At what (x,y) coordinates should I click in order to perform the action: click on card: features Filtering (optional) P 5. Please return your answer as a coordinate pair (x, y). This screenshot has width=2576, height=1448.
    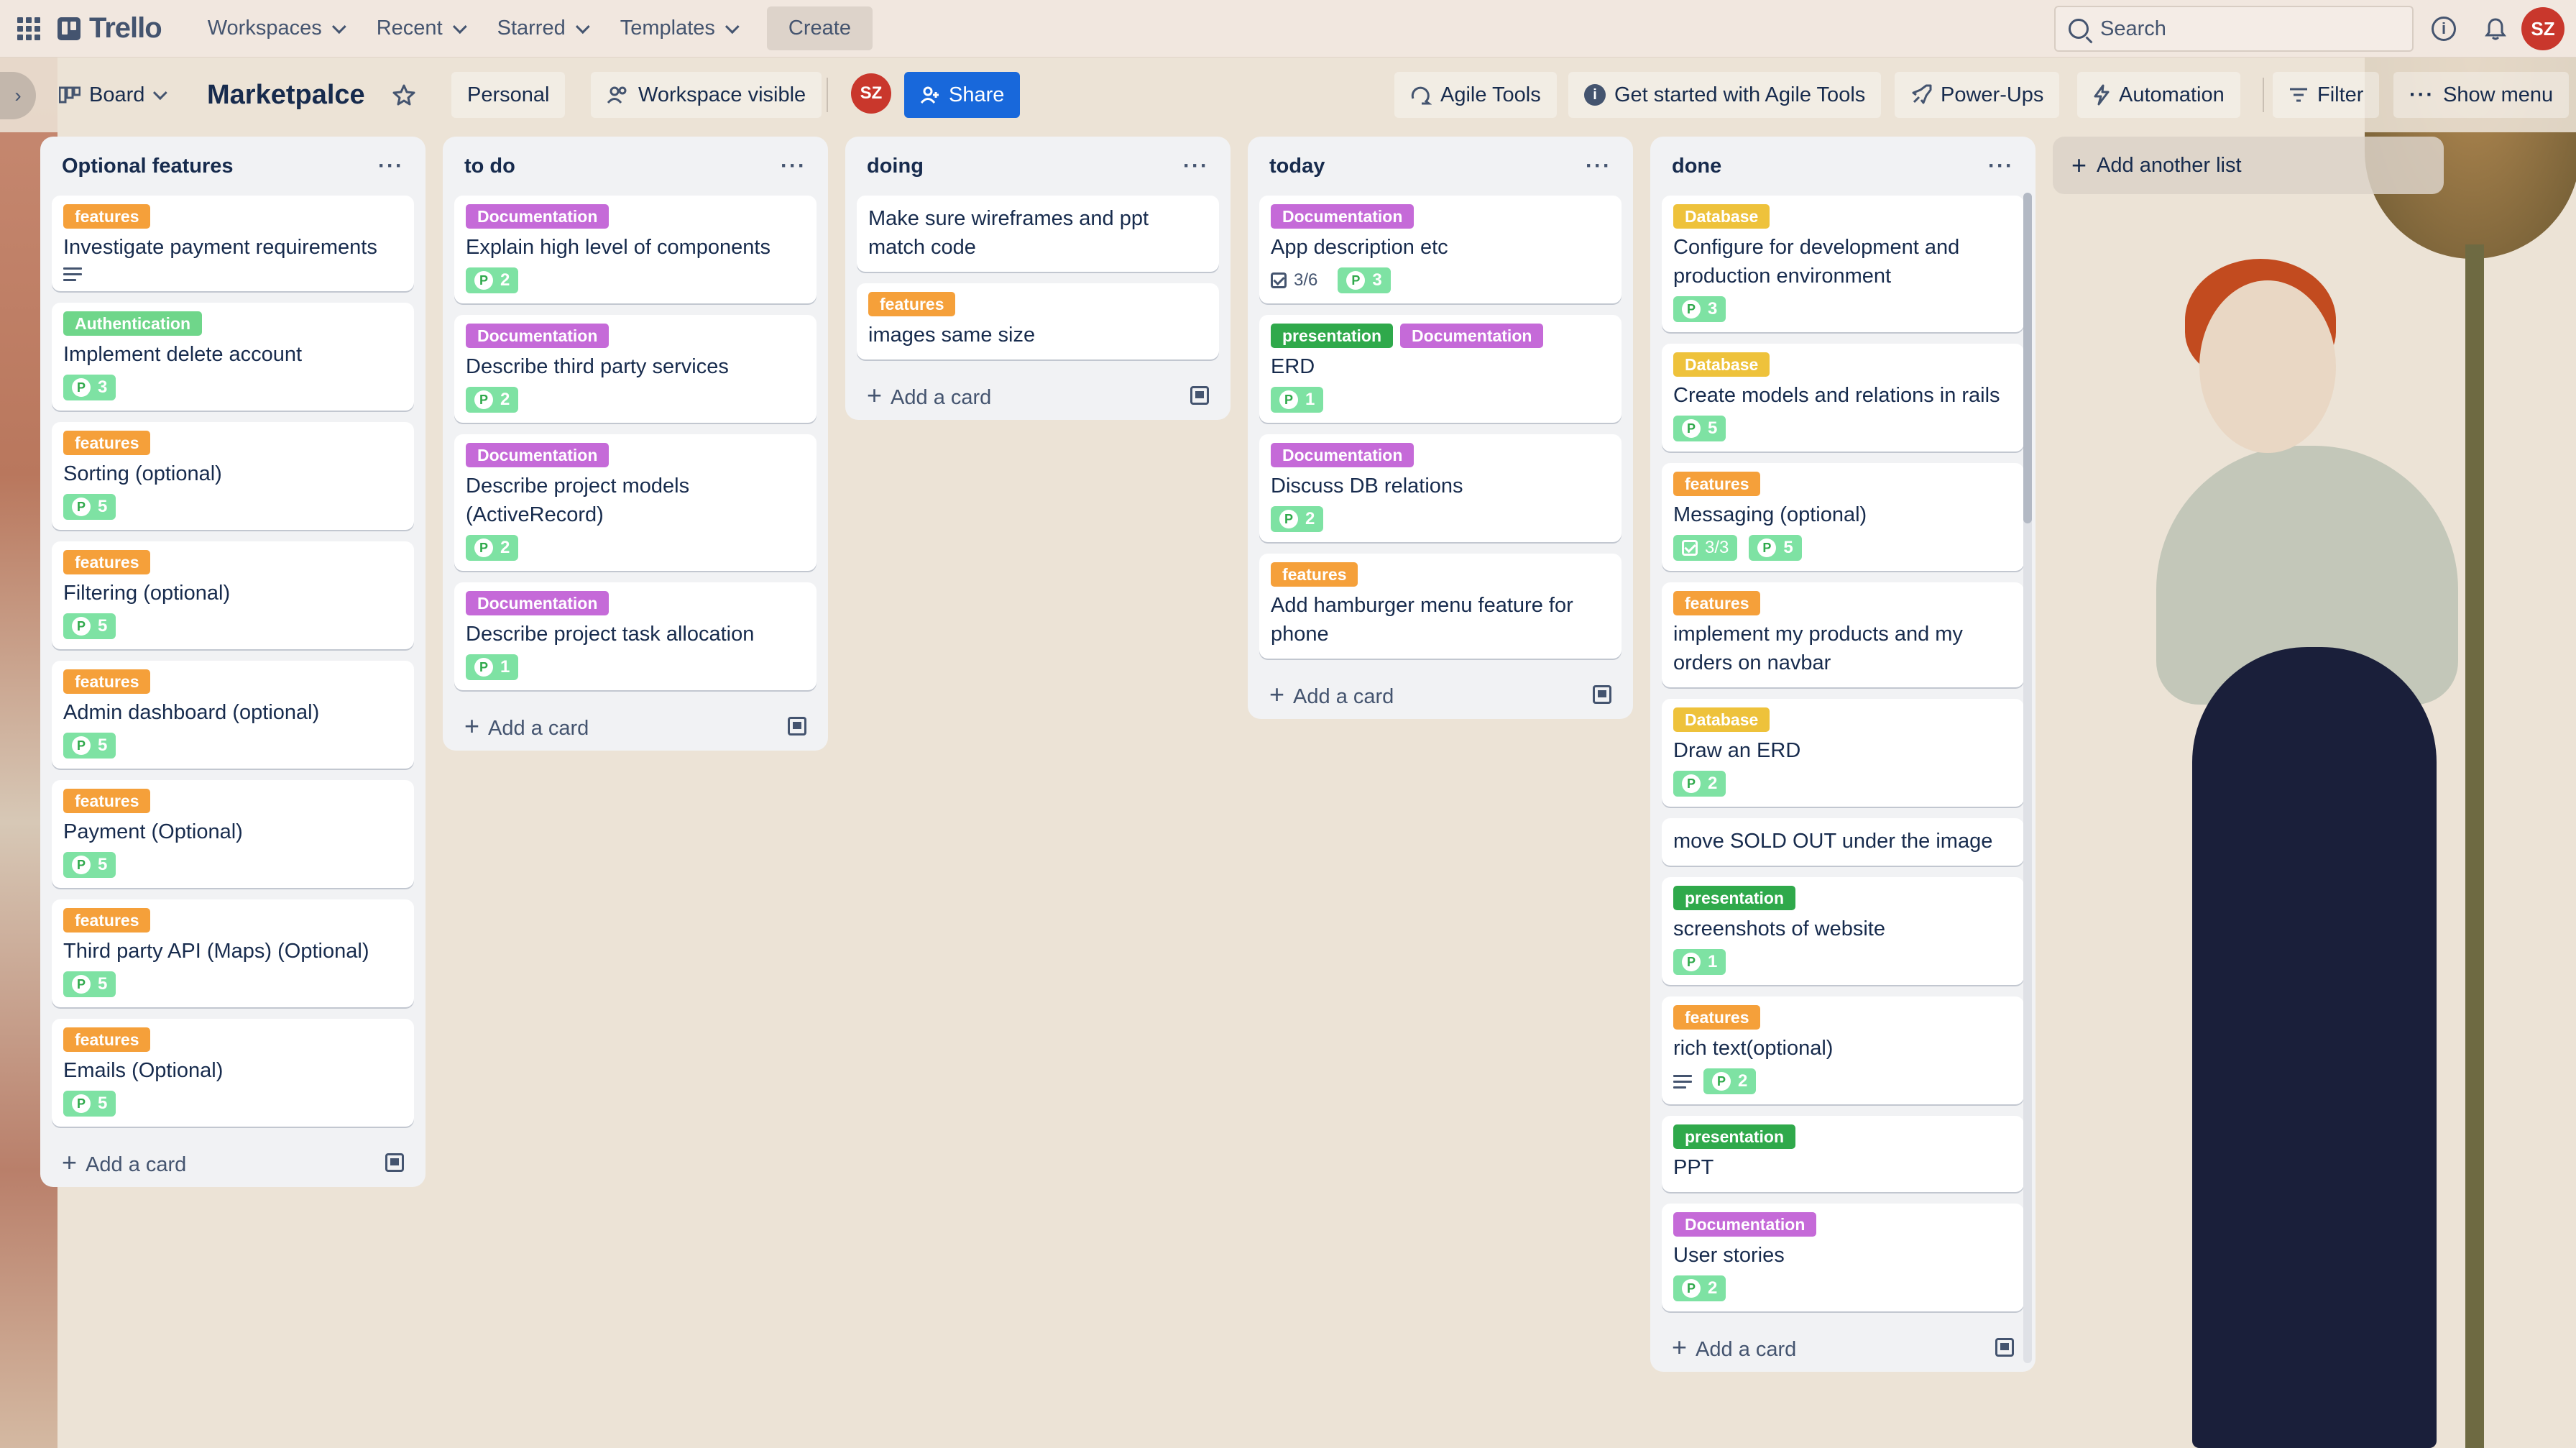
    Looking at the image, I should click on (233, 595).